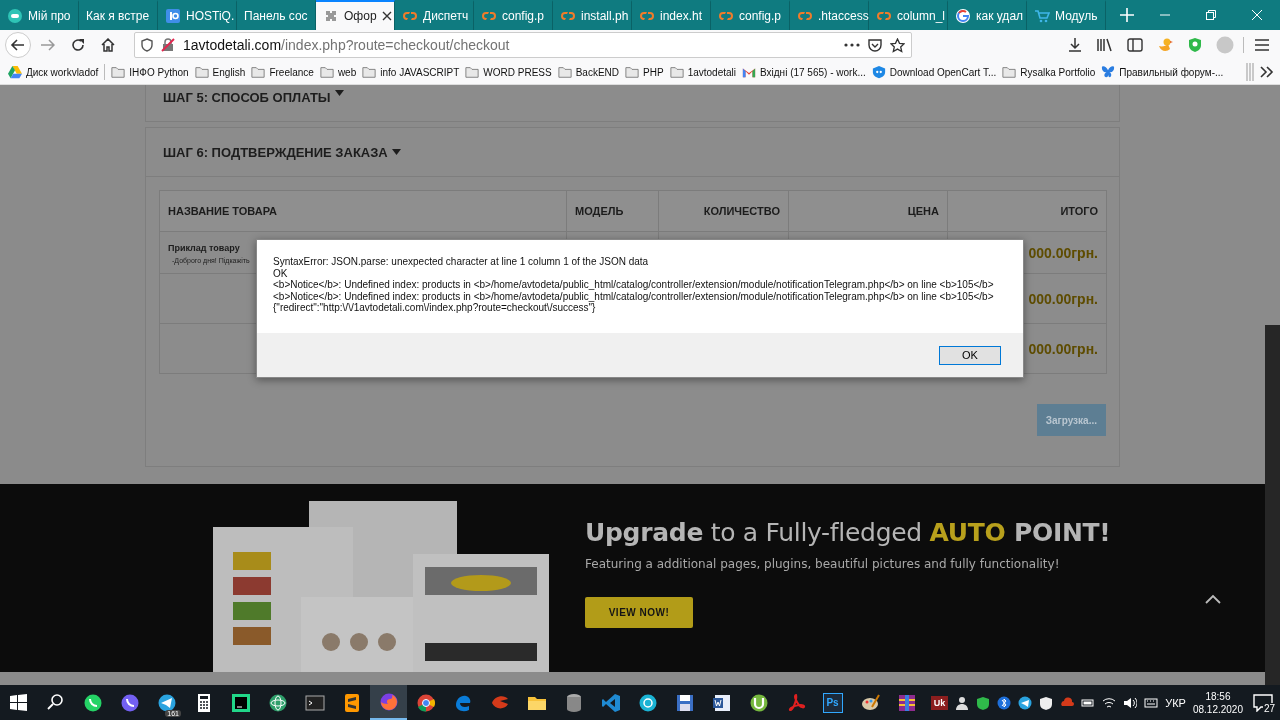  What do you see at coordinates (647, 702) in the screenshot?
I see `globe-icon` at bounding box center [647, 702].